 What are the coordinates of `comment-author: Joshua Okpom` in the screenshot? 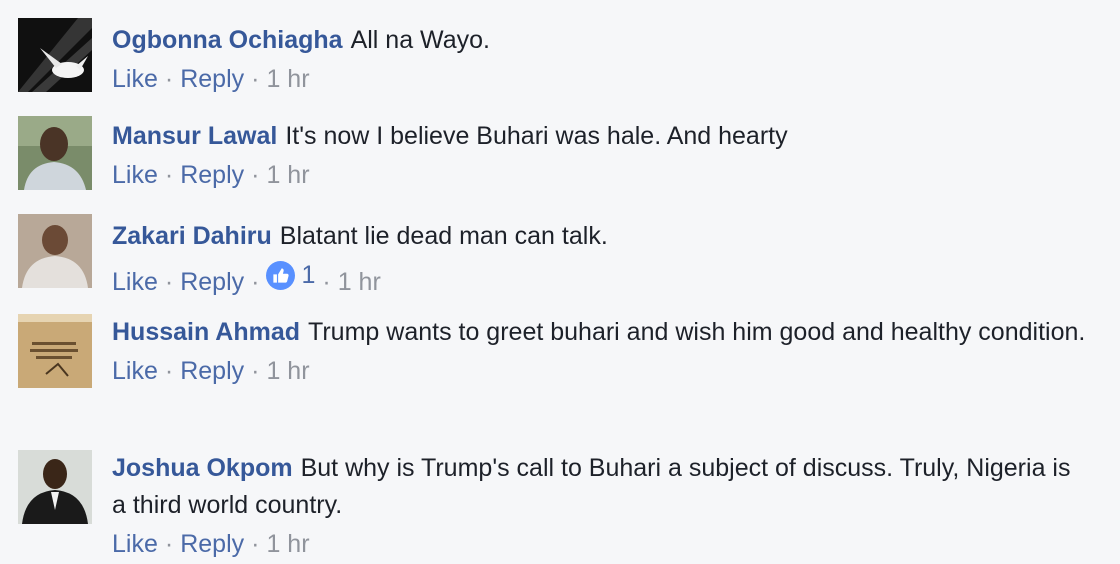 It's located at (202, 468).